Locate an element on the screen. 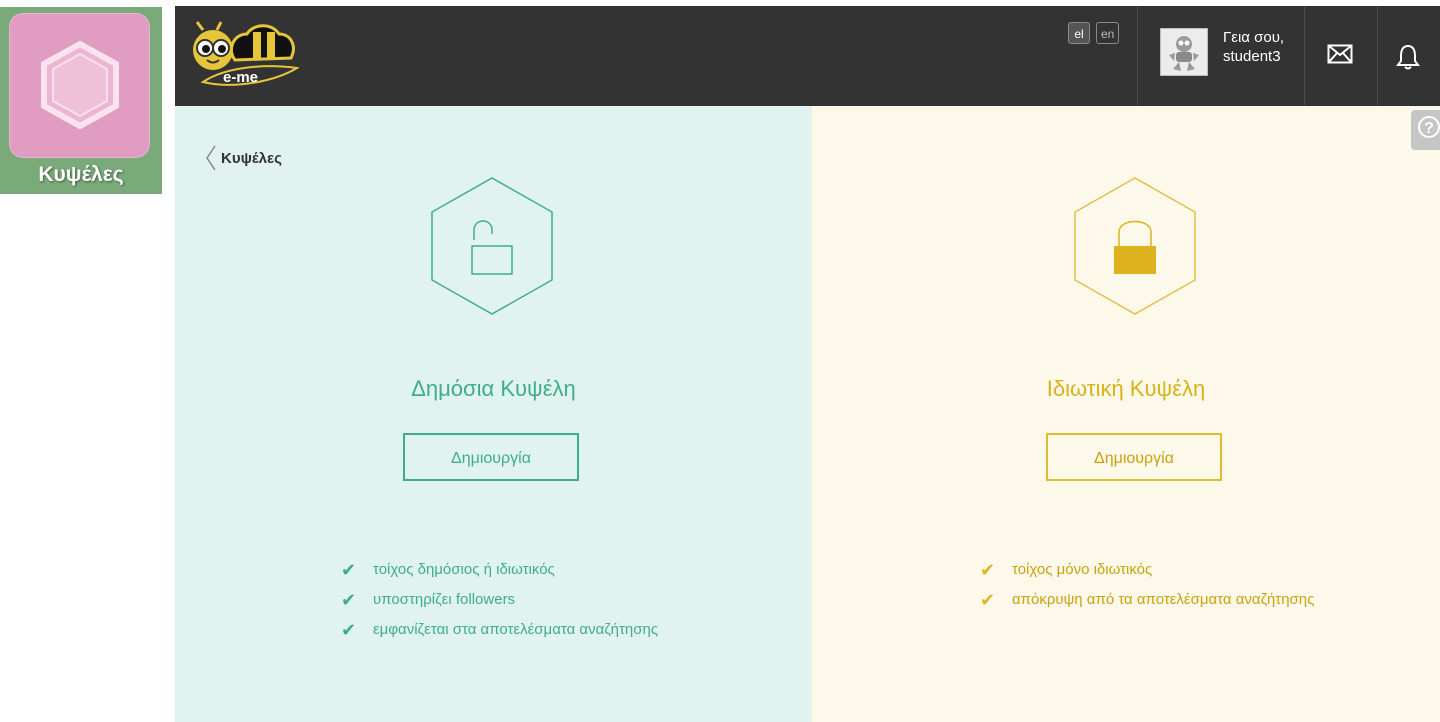  eme-logo: e-me is located at coordinates (243, 58).